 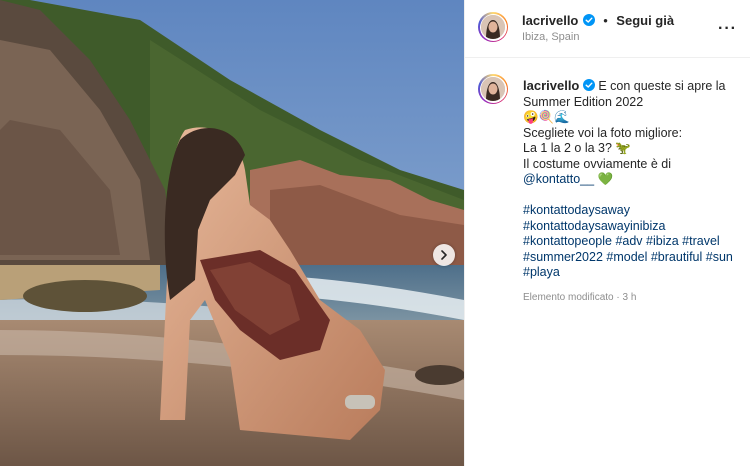 What do you see at coordinates (607, 29) in the screenshot?
I see `post-header: lacrivello • Segui già Ibiza, Spain ···` at bounding box center [607, 29].